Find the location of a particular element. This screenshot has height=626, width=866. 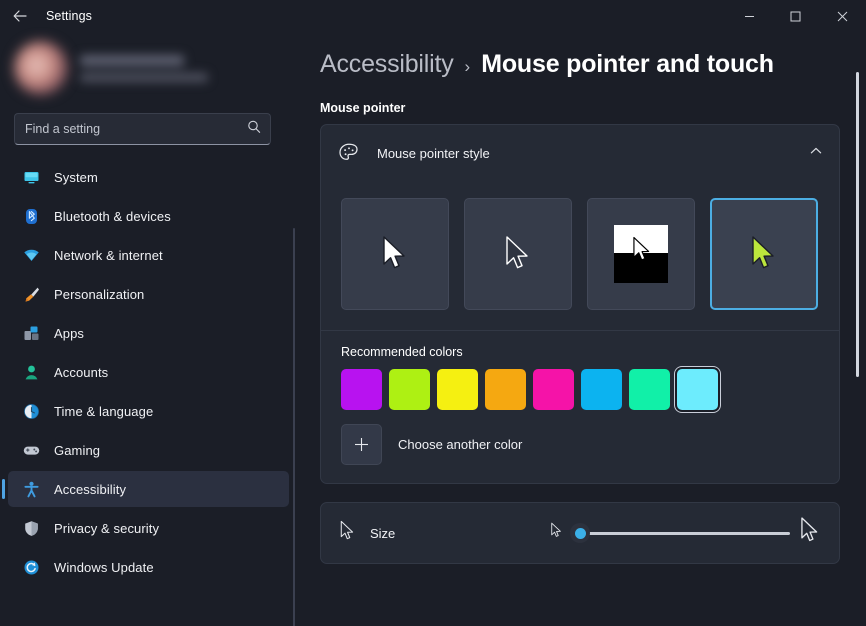

user-profile is located at coordinates (144, 68).